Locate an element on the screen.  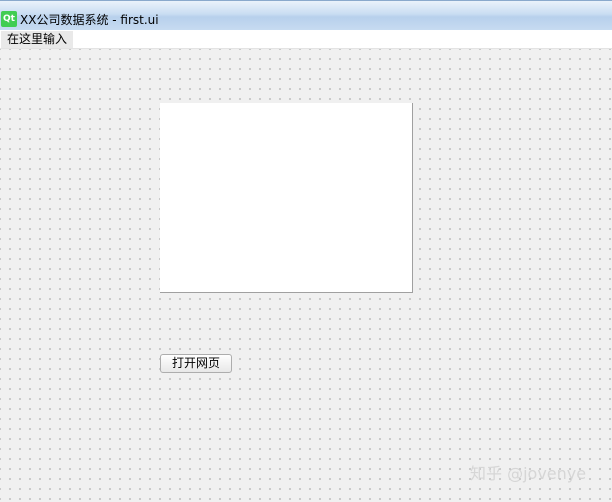
watermark: 知乎 @jovenye is located at coordinates (528, 473).